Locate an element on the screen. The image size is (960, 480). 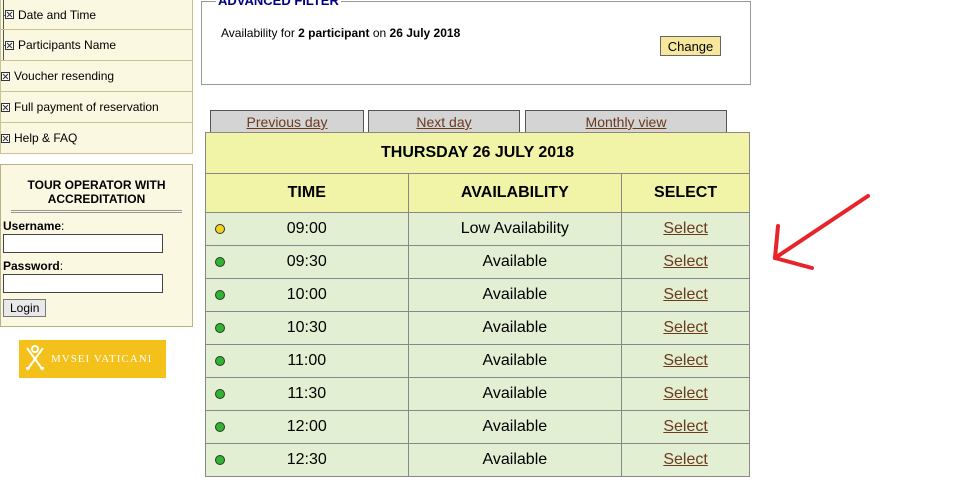
selected-date: 26 July 2018 is located at coordinates (425, 33).